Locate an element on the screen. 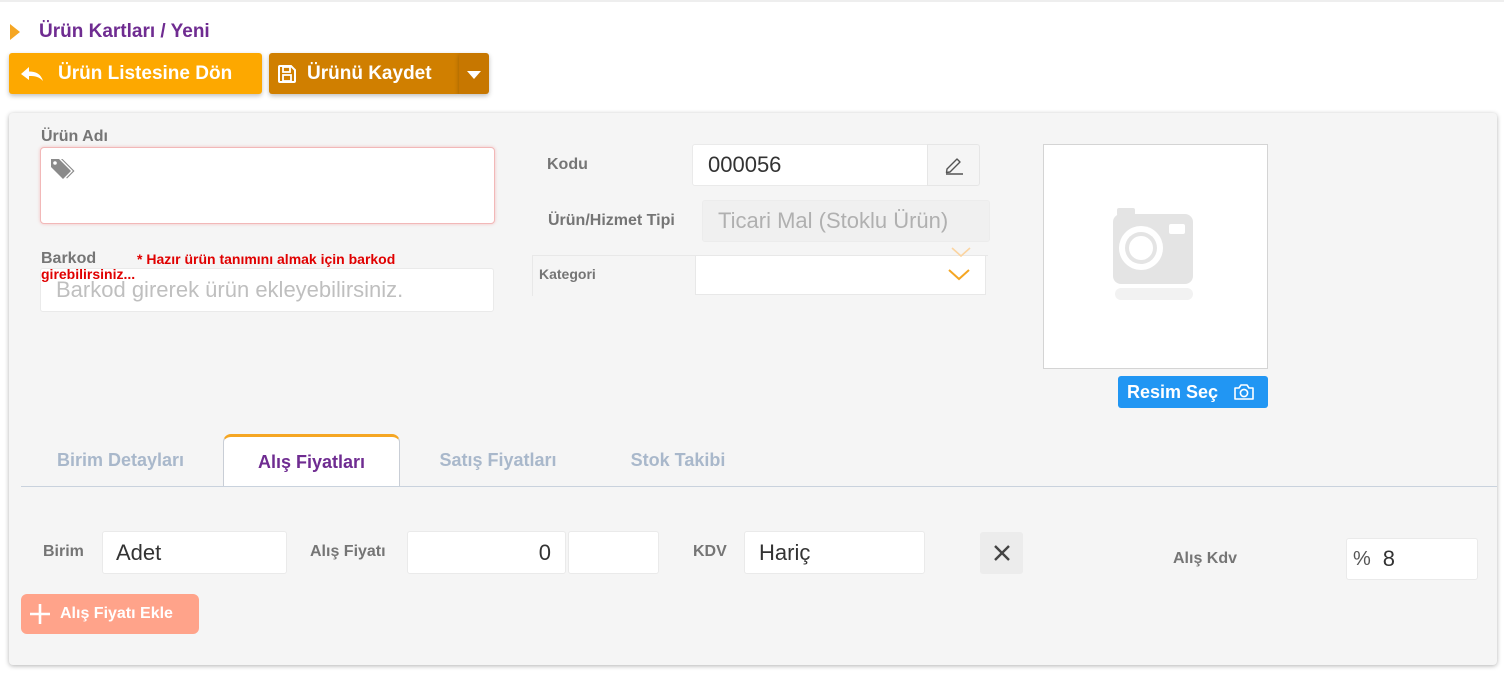  save-options-dropdown is located at coordinates (474, 73).